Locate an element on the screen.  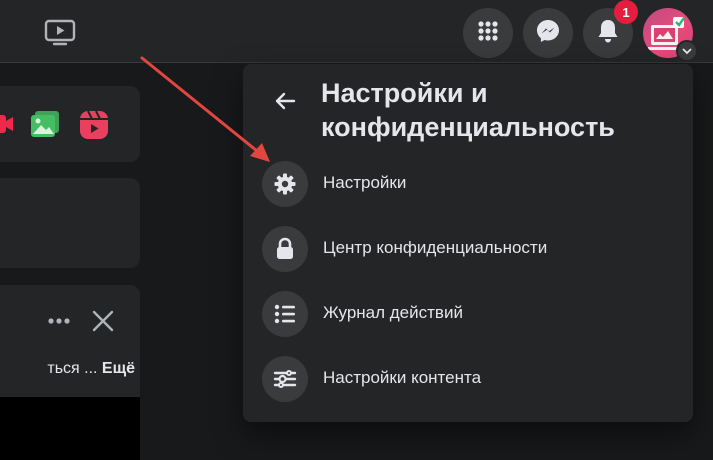
notification-count-badge: 1 is located at coordinates (626, 12).